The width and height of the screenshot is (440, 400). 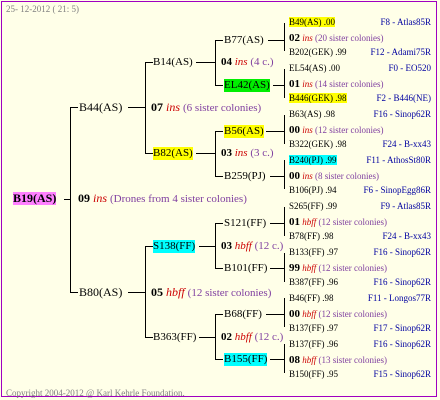 I want to click on l4-place: F6 - SinopEgg86R, so click(x=397, y=190).